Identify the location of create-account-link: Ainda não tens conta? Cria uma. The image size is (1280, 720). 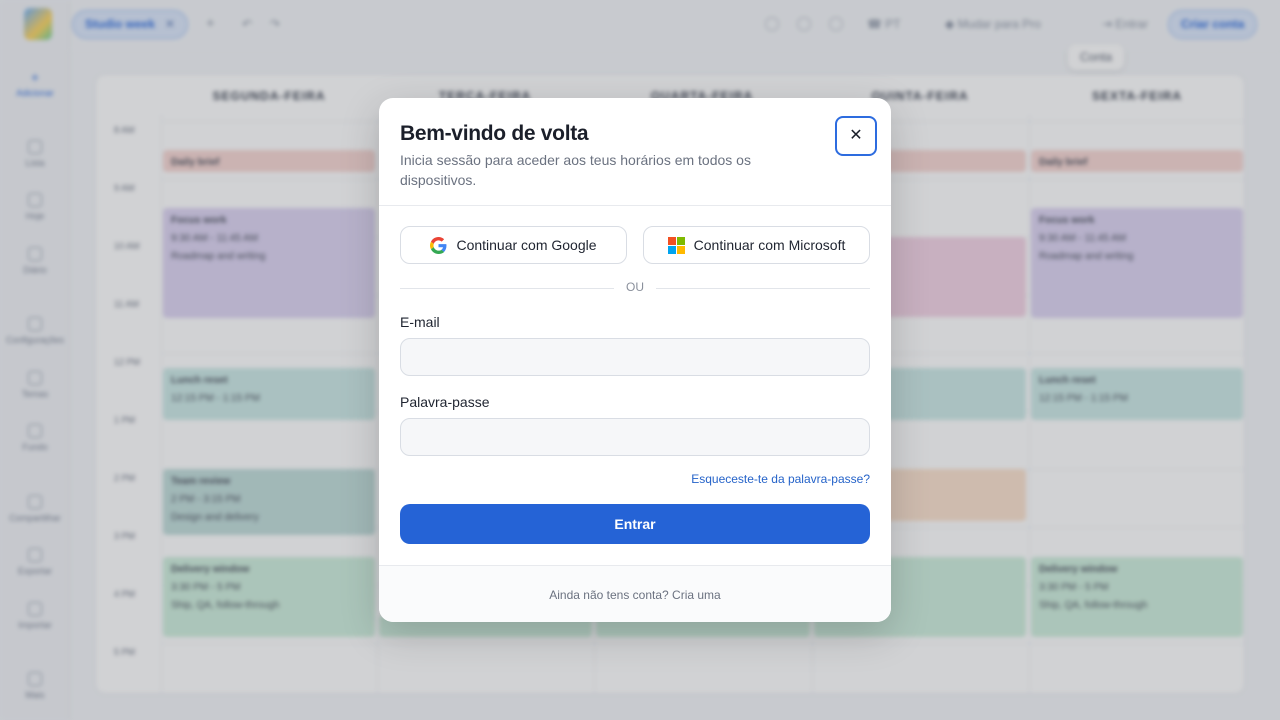
(634, 595).